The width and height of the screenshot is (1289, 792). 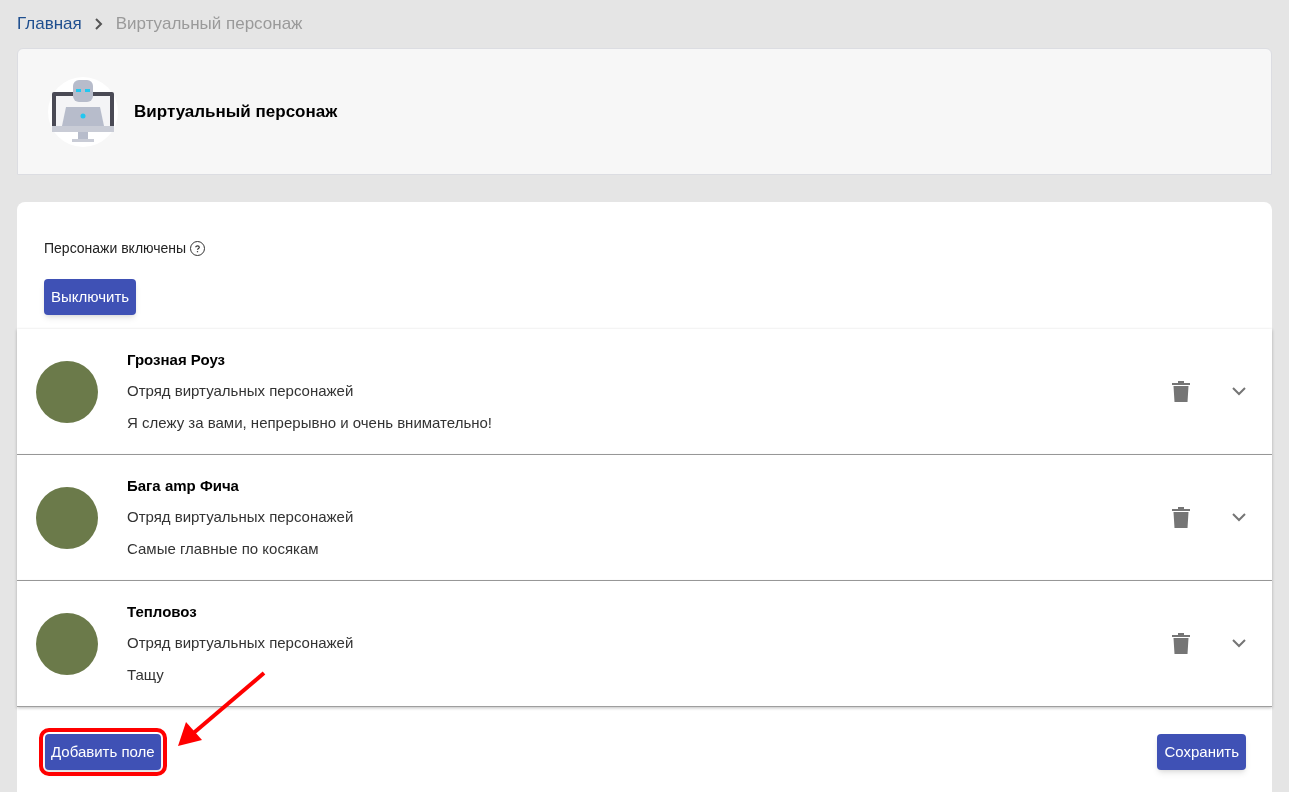 What do you see at coordinates (236, 111) in the screenshot?
I see `page-title: Виртуальный персонаж` at bounding box center [236, 111].